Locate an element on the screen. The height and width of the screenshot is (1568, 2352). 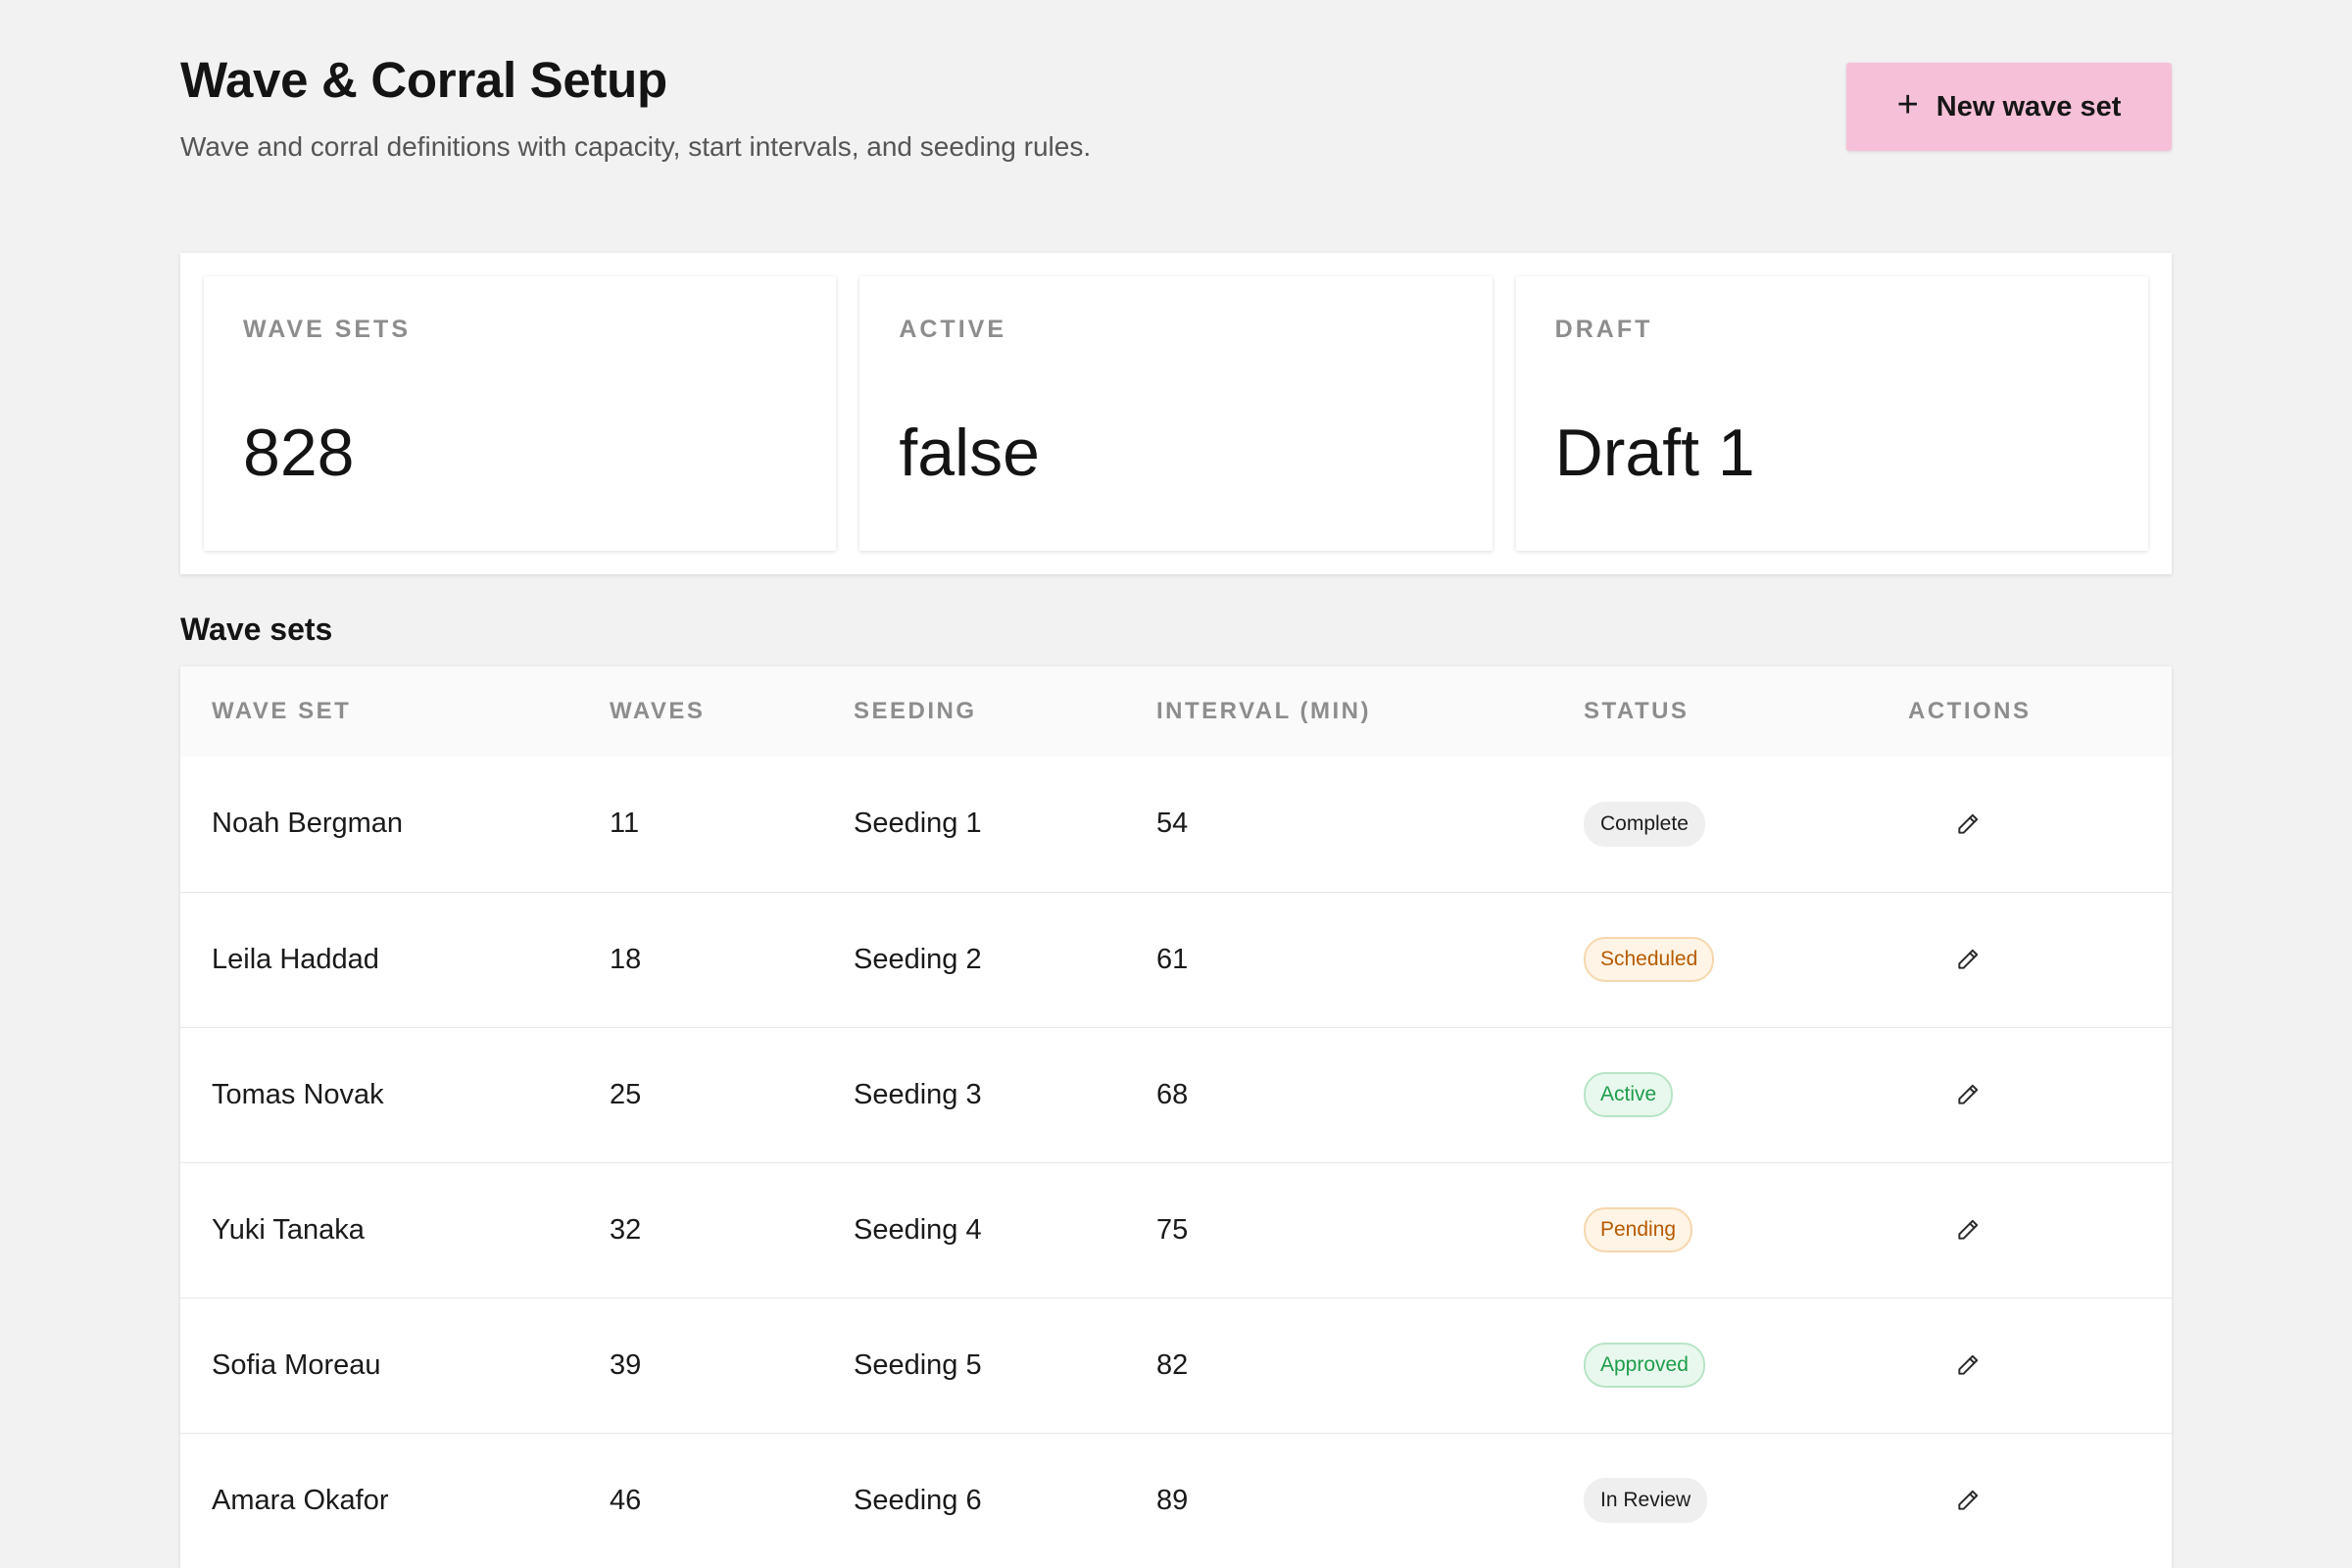
cell-waves: 32 is located at coordinates (626, 1229).